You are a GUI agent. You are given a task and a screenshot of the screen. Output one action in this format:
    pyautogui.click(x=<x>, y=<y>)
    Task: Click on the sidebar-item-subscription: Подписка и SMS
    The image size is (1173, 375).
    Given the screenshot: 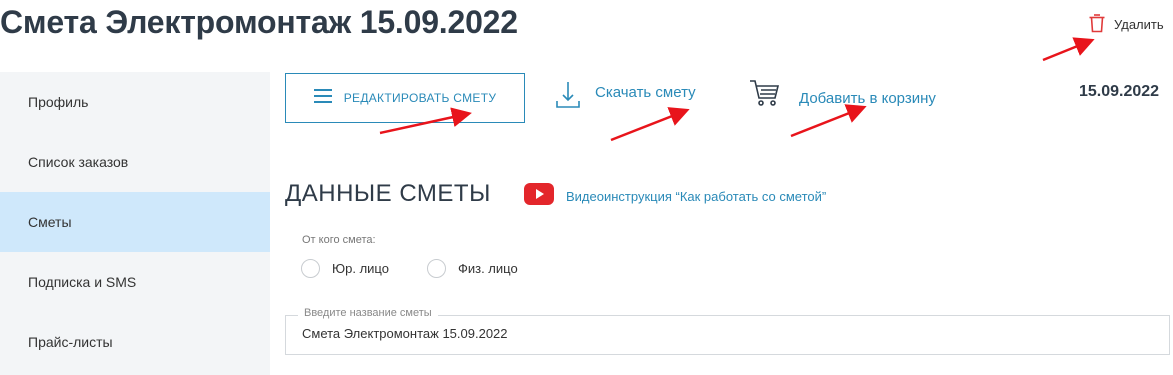 What is the action you would take?
    pyautogui.click(x=135, y=282)
    